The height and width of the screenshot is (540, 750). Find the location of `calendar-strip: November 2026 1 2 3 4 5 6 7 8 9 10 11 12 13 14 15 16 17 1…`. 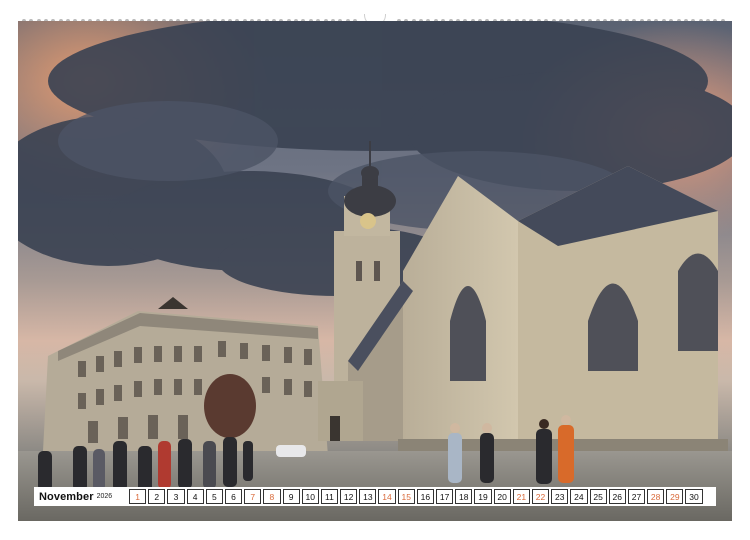

calendar-strip: November 2026 1 2 3 4 5 6 7 8 9 10 11 12 13 14 15 16 17 1… is located at coordinates (375, 496).